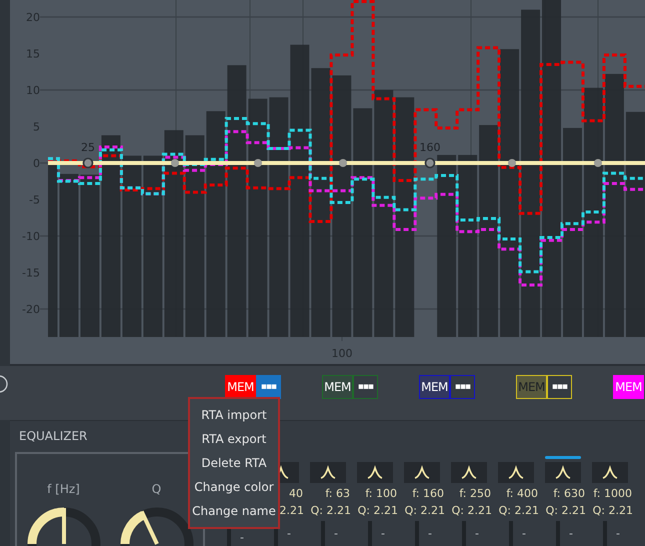 The width and height of the screenshot is (645, 546). I want to click on band-frequency: f: 100, so click(381, 494).